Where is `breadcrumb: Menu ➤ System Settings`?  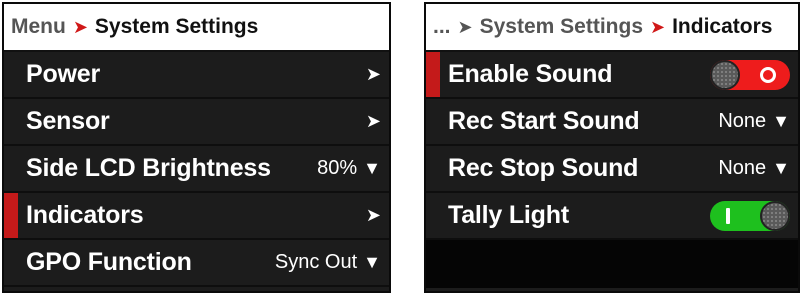
breadcrumb: Menu ➤ System Settings is located at coordinates (196, 28).